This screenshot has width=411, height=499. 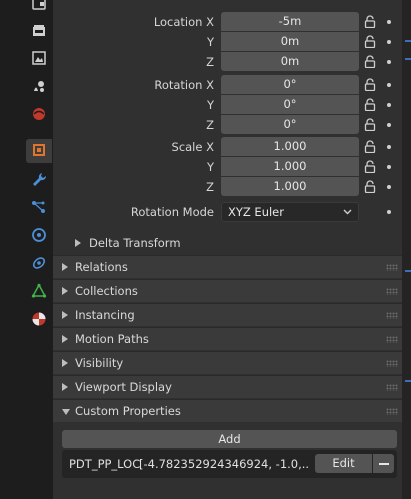 I want to click on scale-y-row: Y 1.000, so click(x=227, y=167).